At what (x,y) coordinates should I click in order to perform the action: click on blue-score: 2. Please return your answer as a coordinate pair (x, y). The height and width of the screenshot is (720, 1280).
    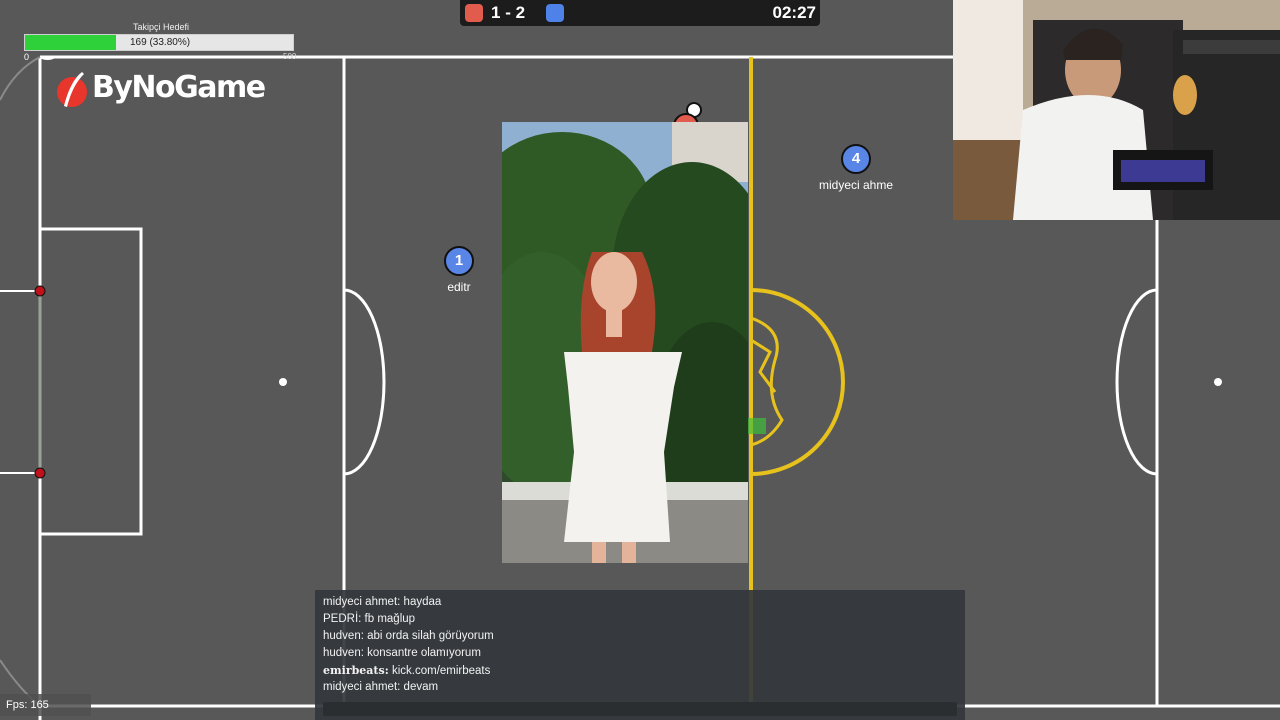
    Looking at the image, I should click on (520, 12).